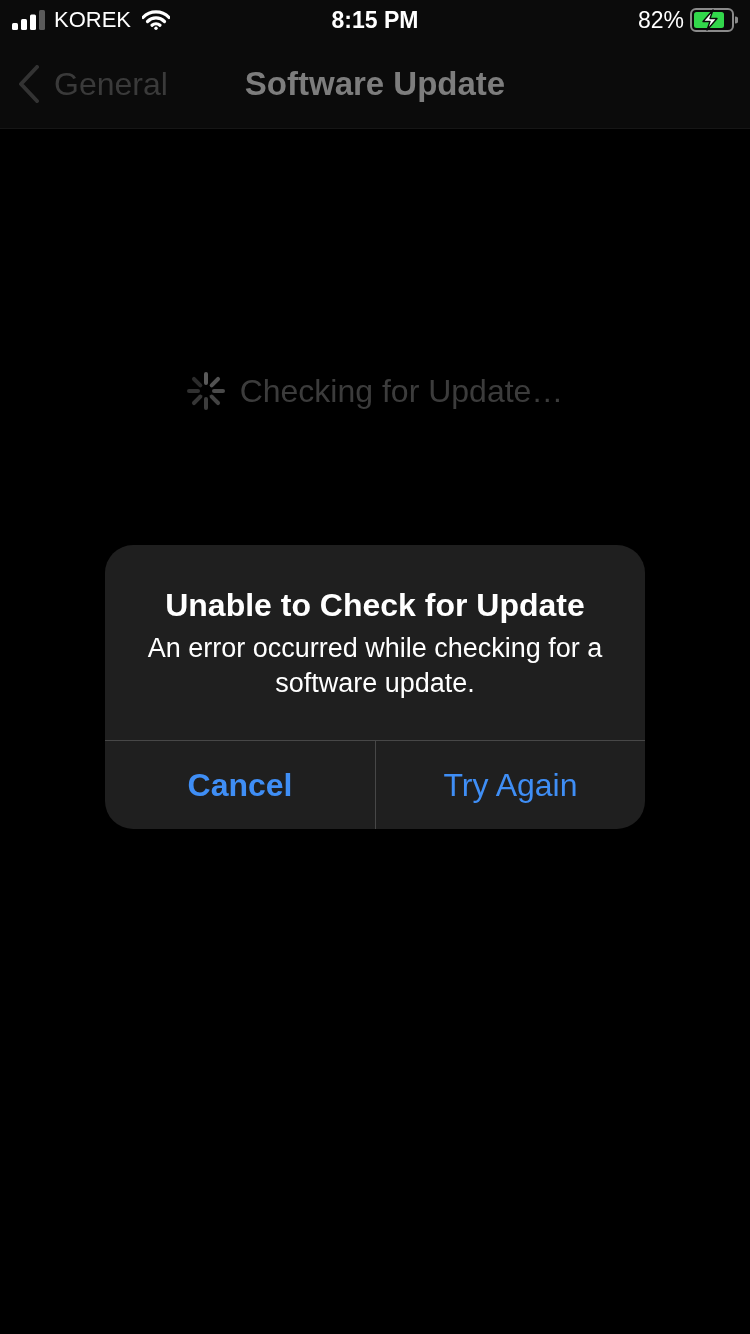 This screenshot has height=1334, width=750. What do you see at coordinates (29, 84) in the screenshot?
I see `chevron-left-icon` at bounding box center [29, 84].